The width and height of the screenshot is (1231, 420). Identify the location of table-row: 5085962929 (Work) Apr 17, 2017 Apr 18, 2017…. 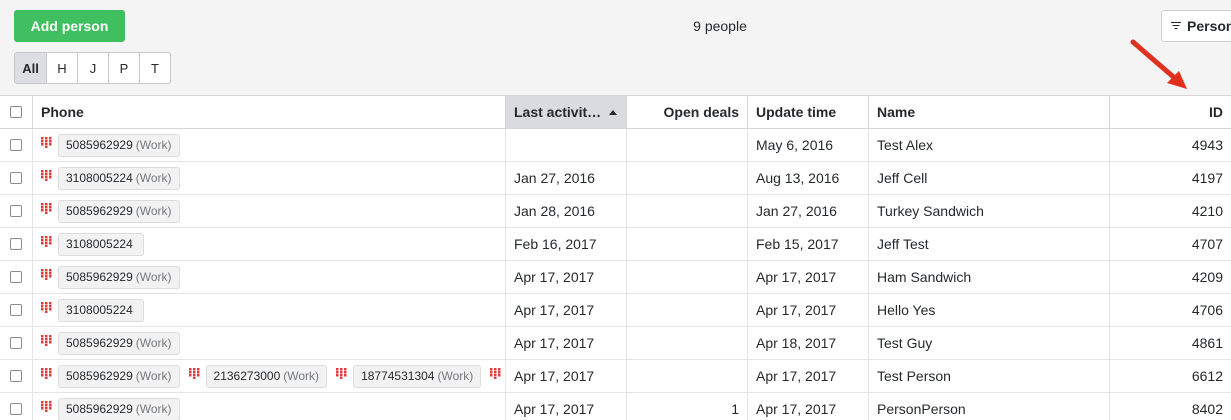
(615, 343).